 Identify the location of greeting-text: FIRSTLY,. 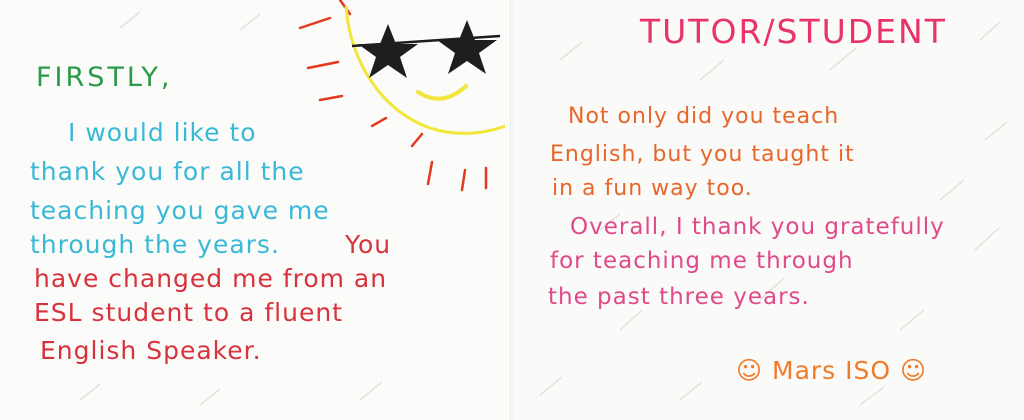
(104, 77).